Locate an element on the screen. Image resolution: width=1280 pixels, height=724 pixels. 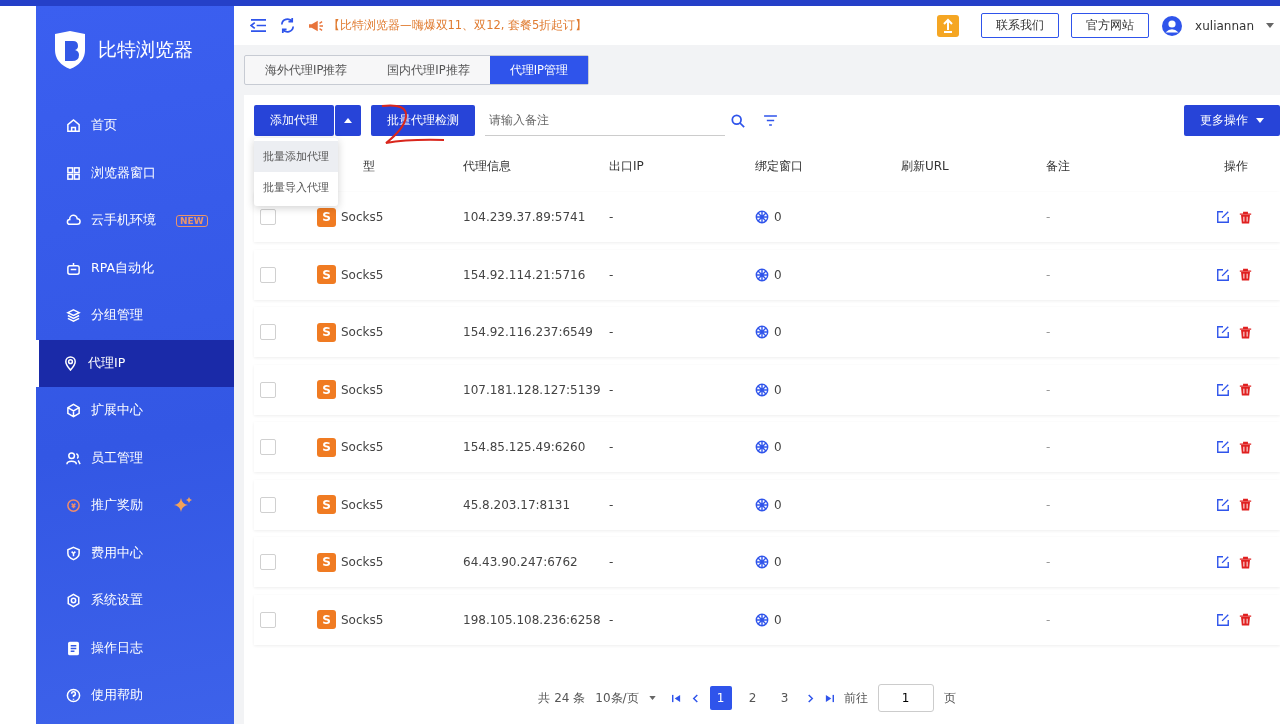
sidebar-item: 浏览器窗口 is located at coordinates (135, 173).